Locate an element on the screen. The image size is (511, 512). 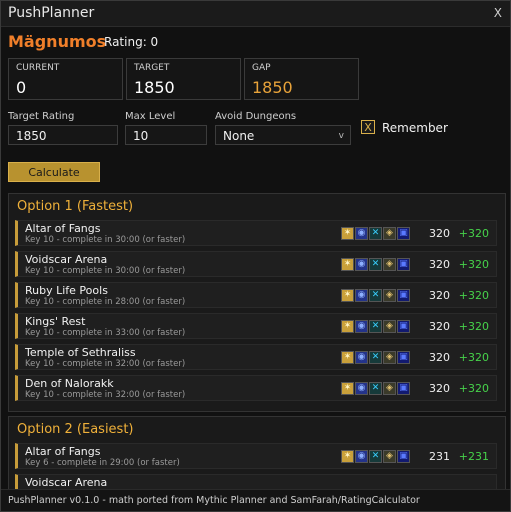
target-rating-label: Target Rating is located at coordinates (41, 116).